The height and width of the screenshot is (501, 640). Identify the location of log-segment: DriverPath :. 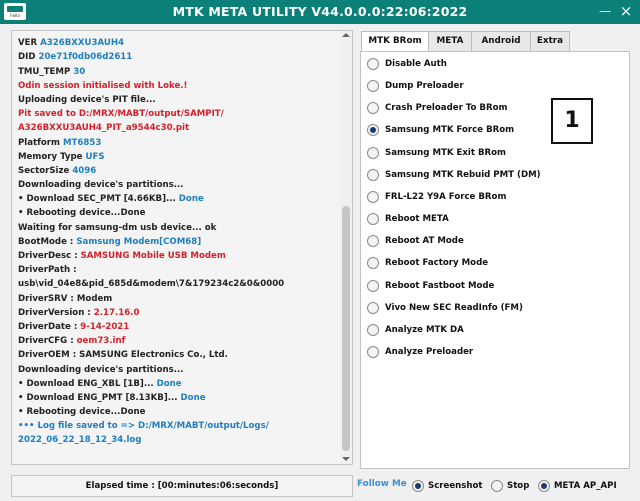
(47, 270).